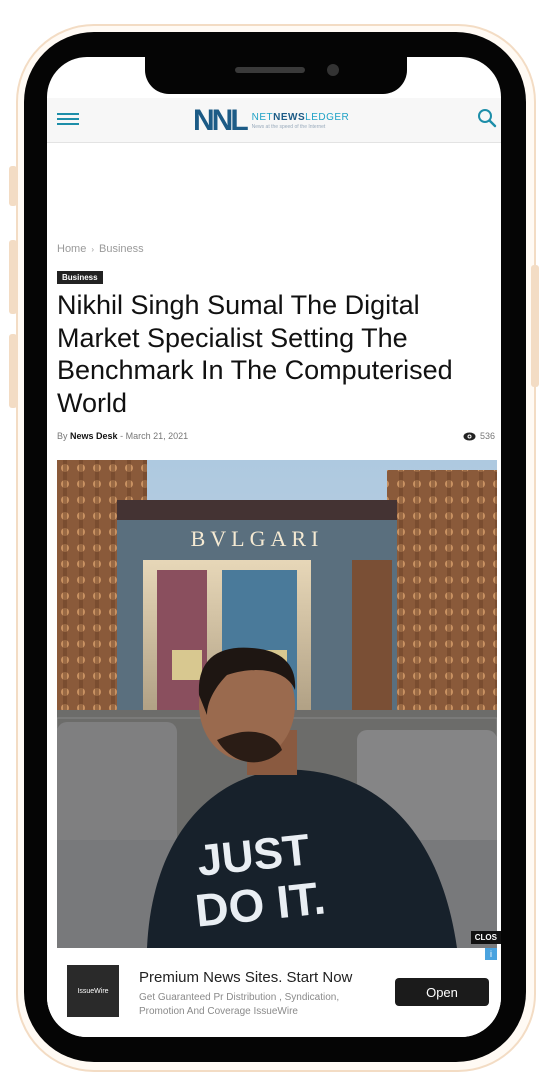 The height and width of the screenshot is (1090, 550). Describe the element at coordinates (276, 74) in the screenshot. I see `phone-notch` at that location.